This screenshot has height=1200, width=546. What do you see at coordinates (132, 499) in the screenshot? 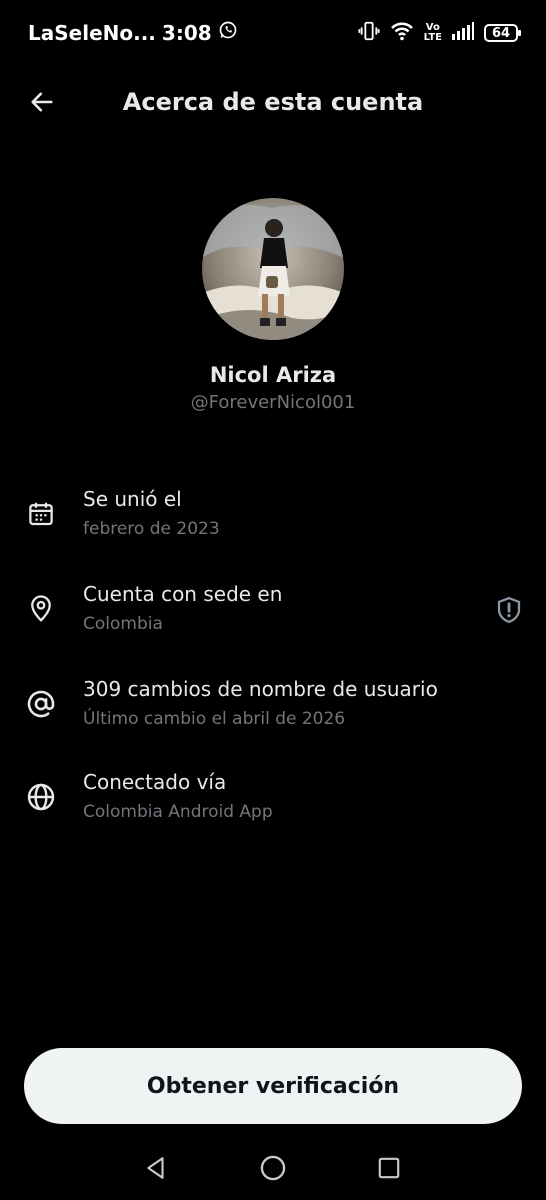
I see `joined-title: Se unió el` at bounding box center [132, 499].